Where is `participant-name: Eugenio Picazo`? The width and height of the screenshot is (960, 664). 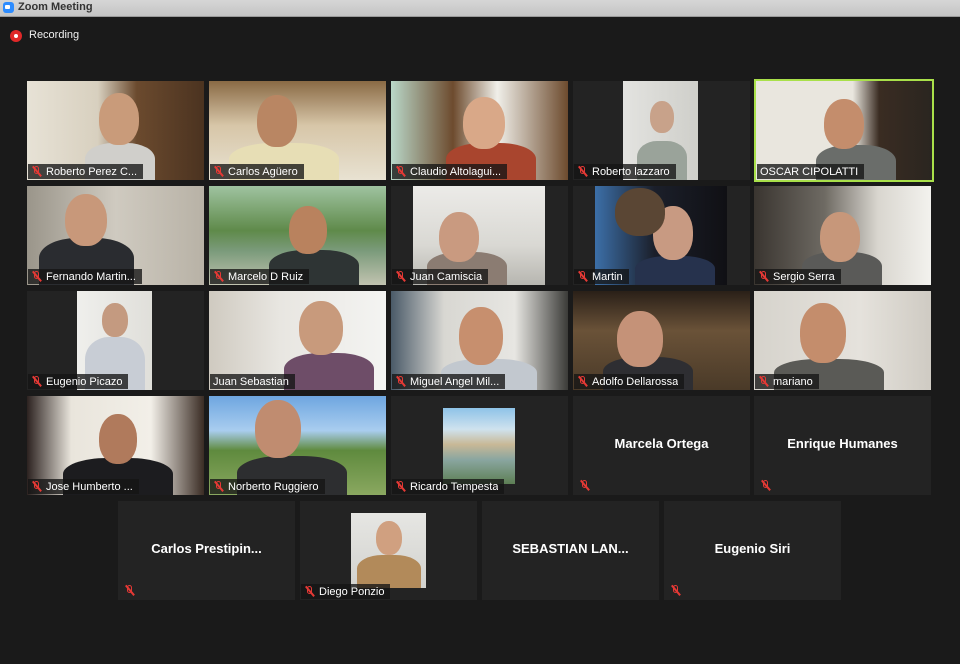
participant-name: Eugenio Picazo is located at coordinates (84, 381).